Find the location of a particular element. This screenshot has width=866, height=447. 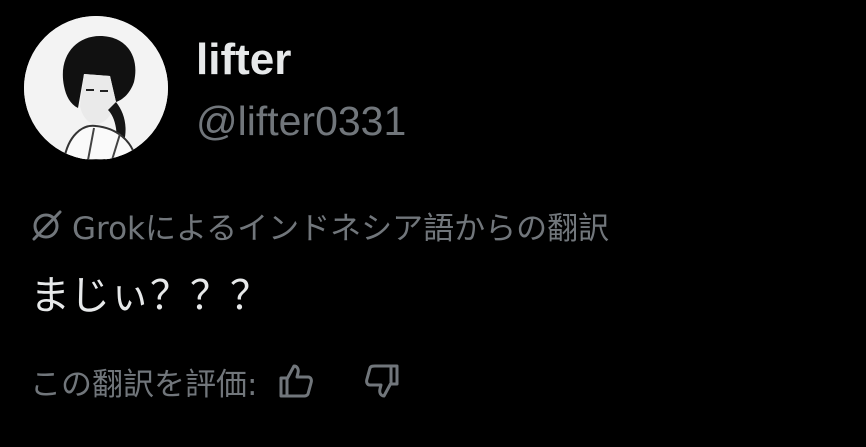

grok-icon is located at coordinates (47, 225).